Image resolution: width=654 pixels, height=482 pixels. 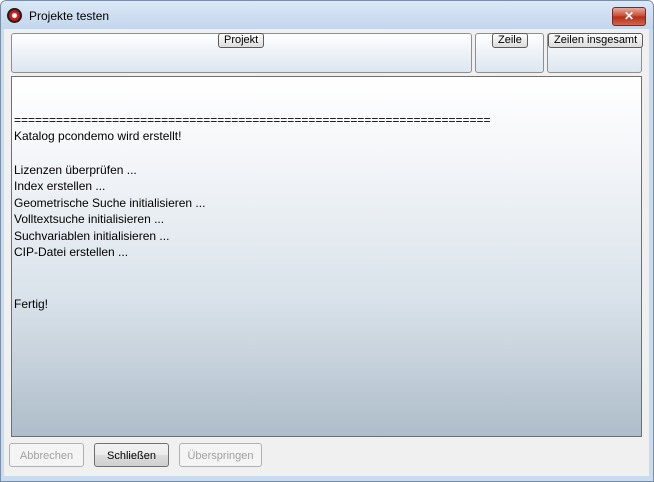 I want to click on title-bar: Projekte testen ✕, so click(x=327, y=15).